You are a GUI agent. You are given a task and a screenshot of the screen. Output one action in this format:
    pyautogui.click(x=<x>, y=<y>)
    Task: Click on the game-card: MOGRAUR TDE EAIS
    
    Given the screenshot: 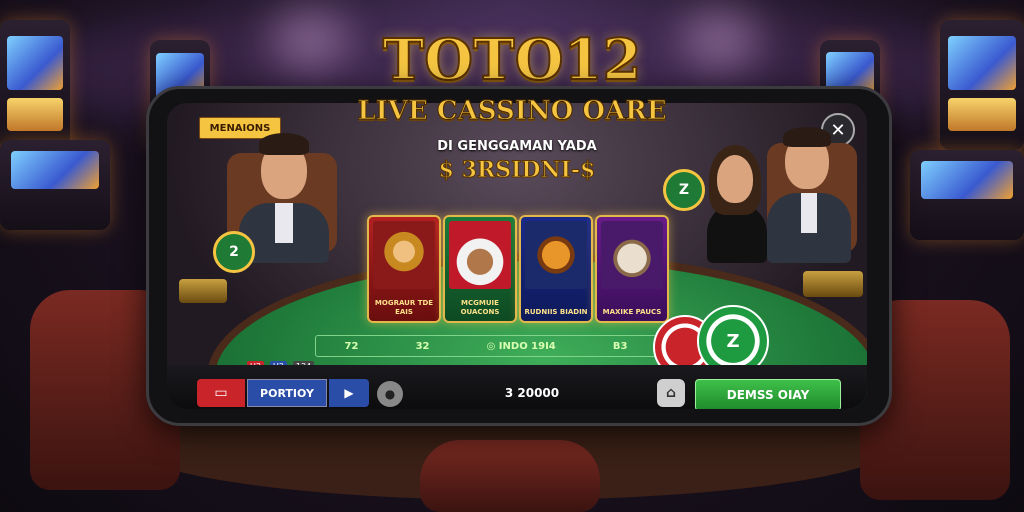 What is the action you would take?
    pyautogui.click(x=404, y=269)
    